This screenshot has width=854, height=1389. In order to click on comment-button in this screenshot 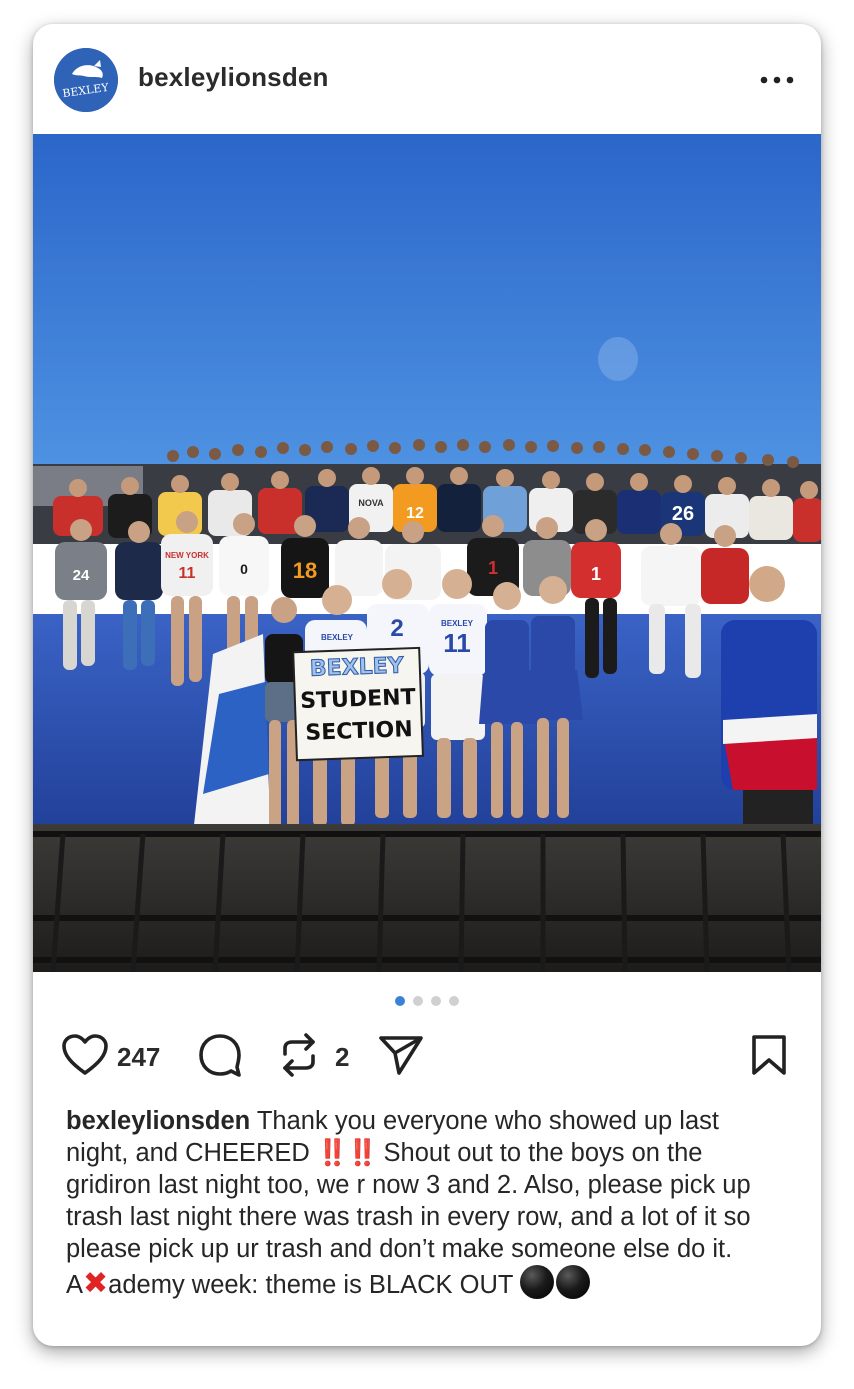, I will do `click(220, 1057)`.